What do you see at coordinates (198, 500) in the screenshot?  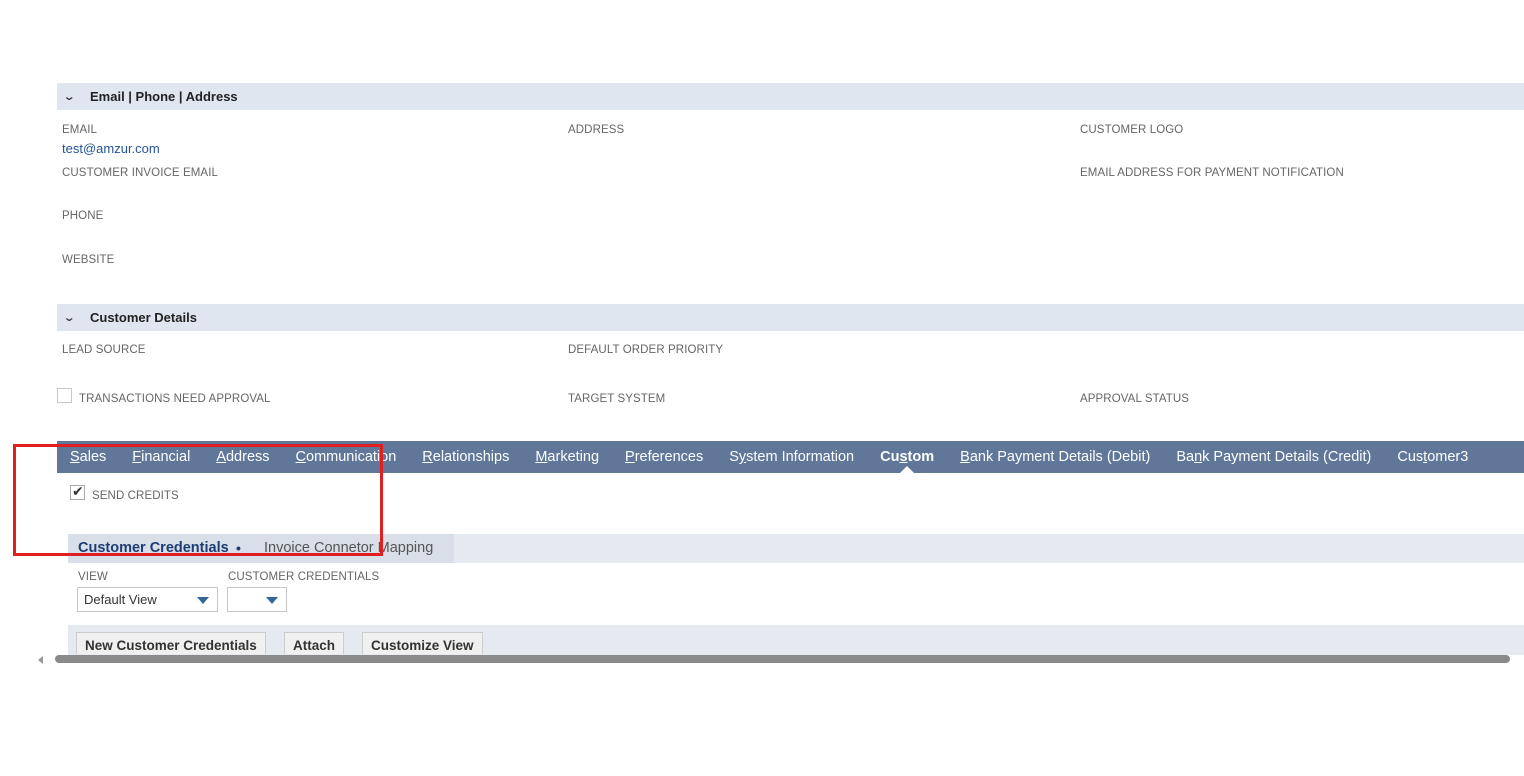 I see `highlight-annotation-box` at bounding box center [198, 500].